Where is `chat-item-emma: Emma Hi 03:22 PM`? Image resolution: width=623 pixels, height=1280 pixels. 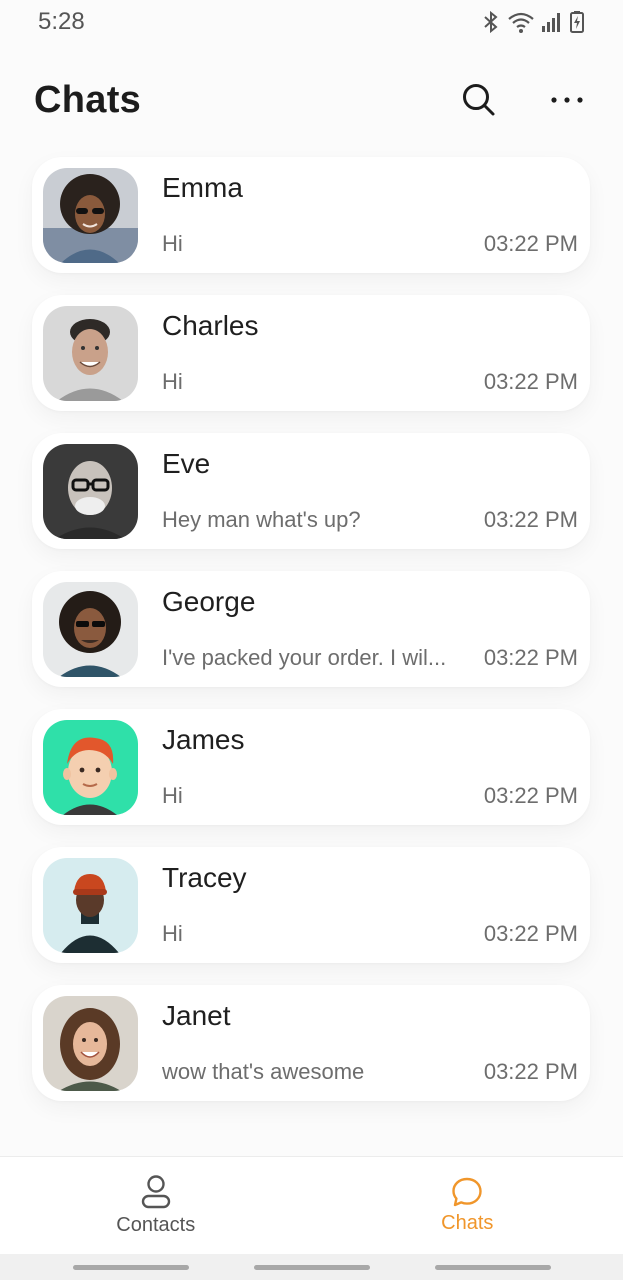
chat-item-emma: Emma Hi 03:22 PM is located at coordinates (311, 215).